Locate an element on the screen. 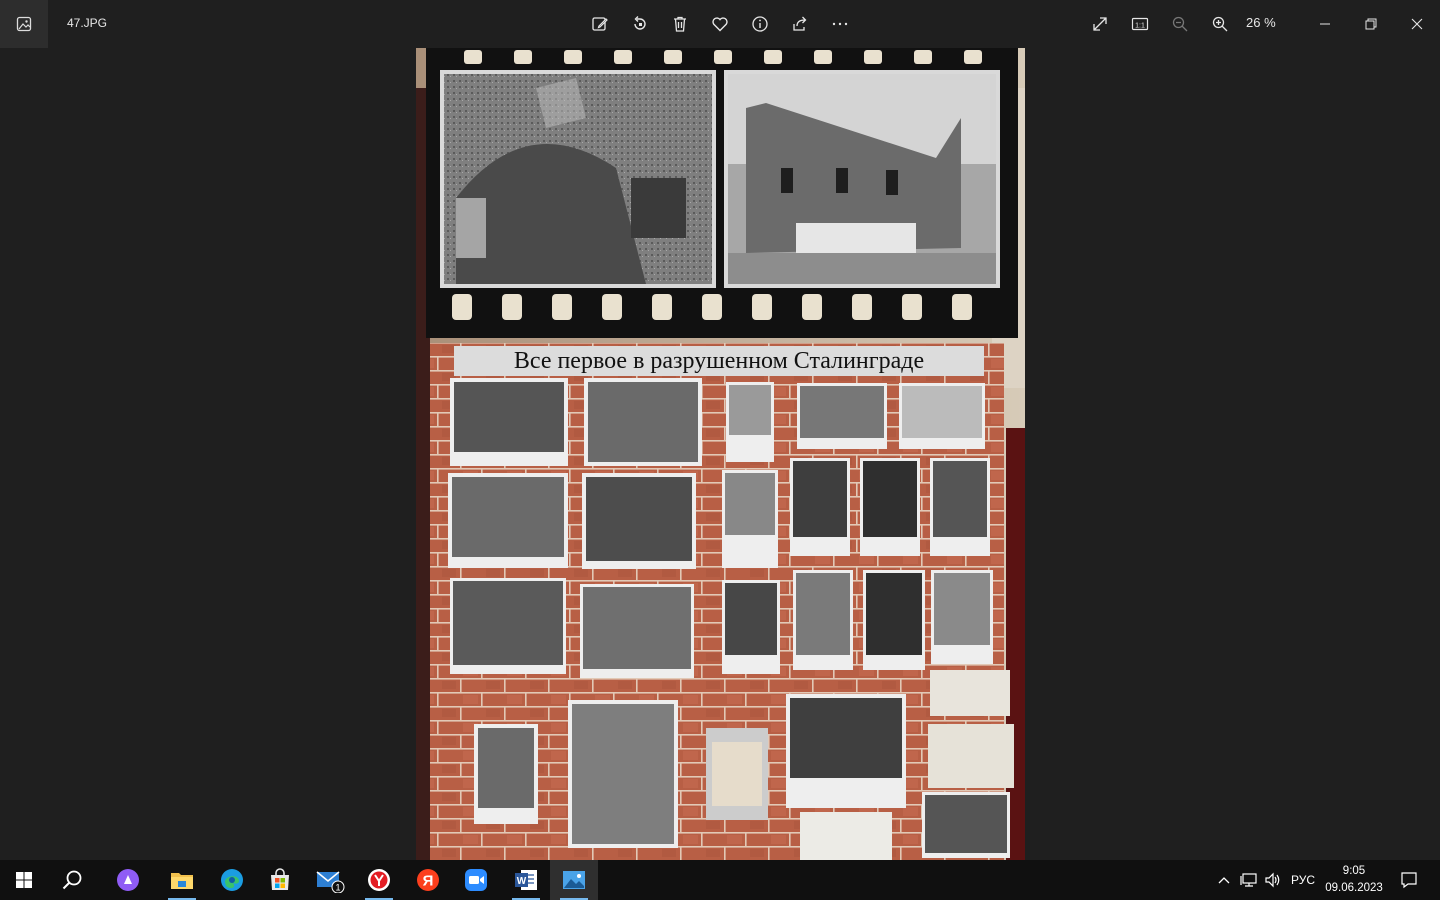  volume-icon is located at coordinates (1273, 880).